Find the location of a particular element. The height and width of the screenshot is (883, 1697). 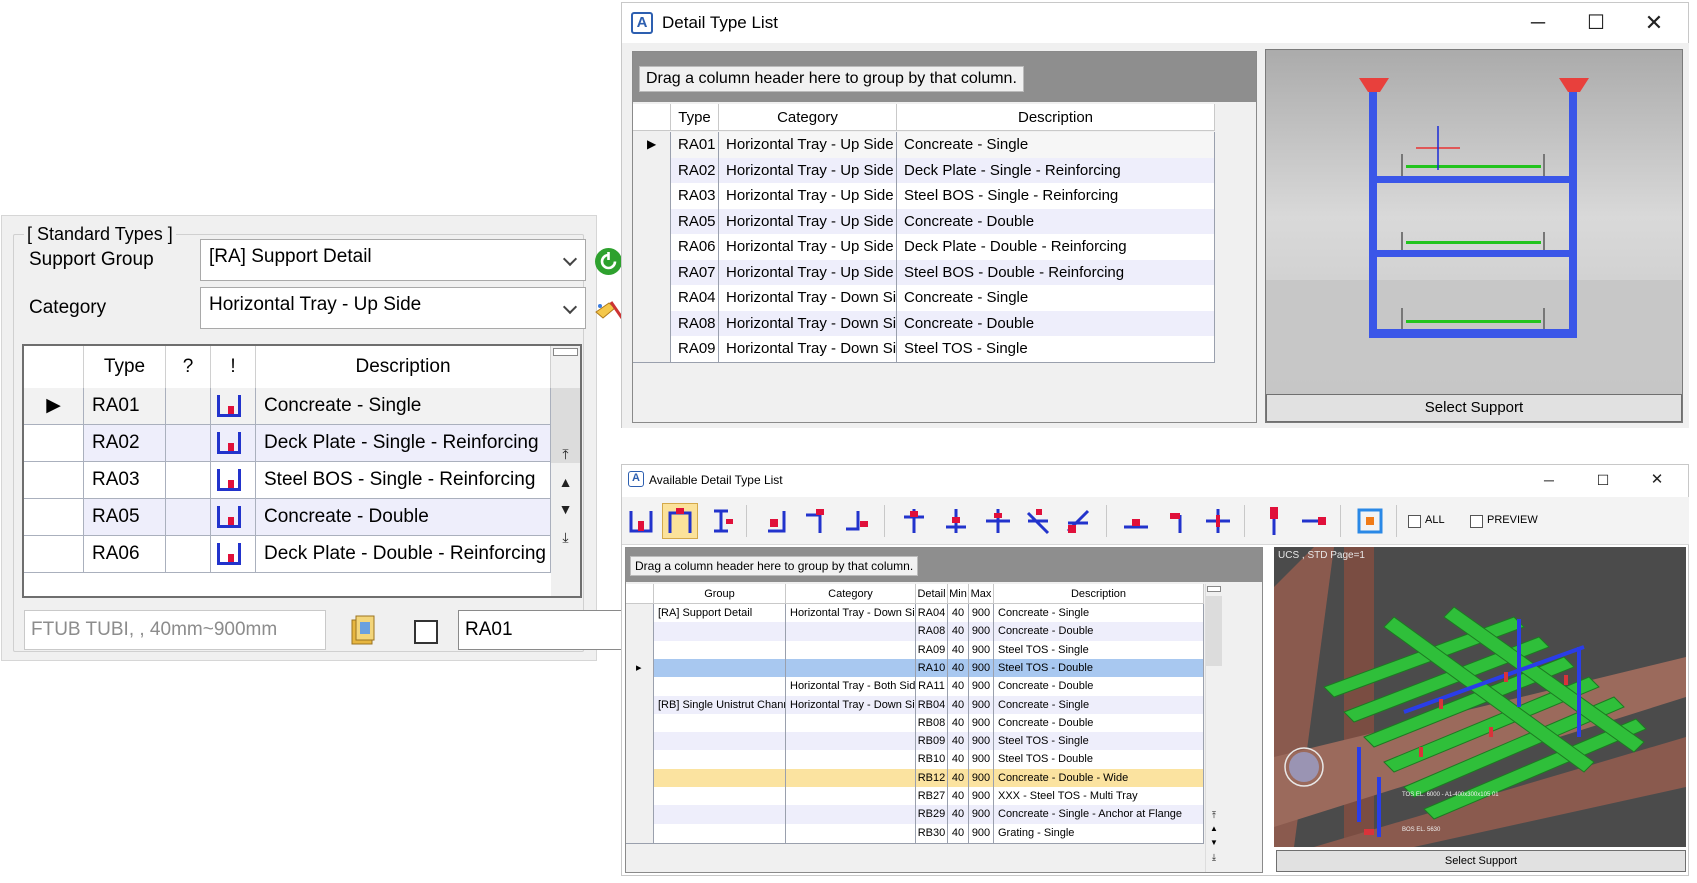

category-combo: Horizontal Tray - Up Side is located at coordinates (393, 308).